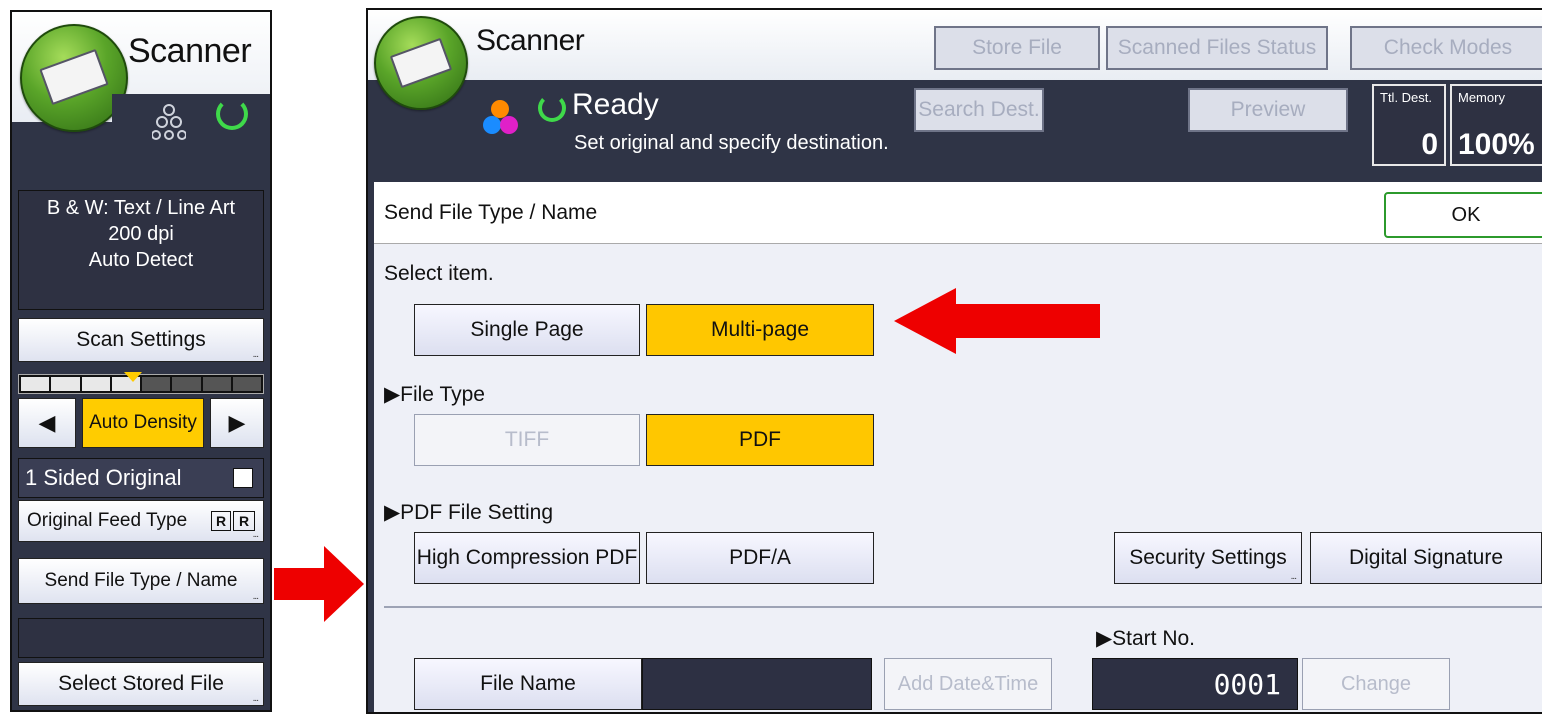 Image resolution: width=1542 pixels, height=714 pixels. I want to click on status-message: Set original and specify destination., so click(731, 143).